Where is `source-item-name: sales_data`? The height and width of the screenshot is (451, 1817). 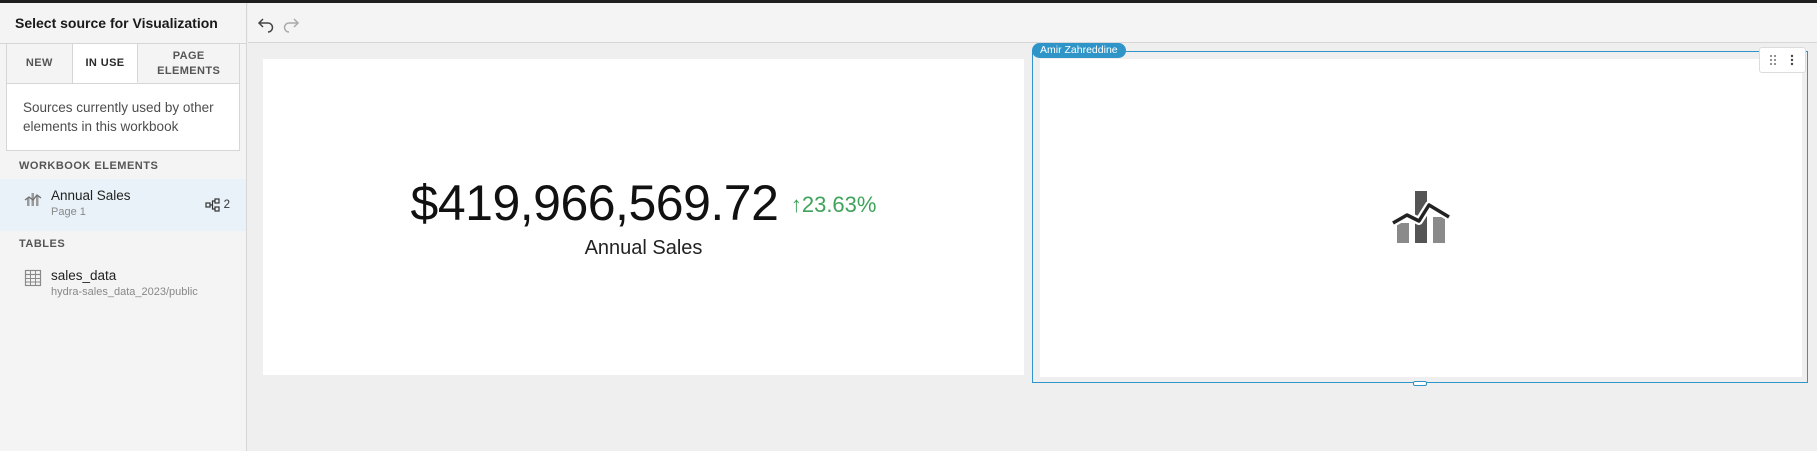
source-item-name: sales_data is located at coordinates (84, 275).